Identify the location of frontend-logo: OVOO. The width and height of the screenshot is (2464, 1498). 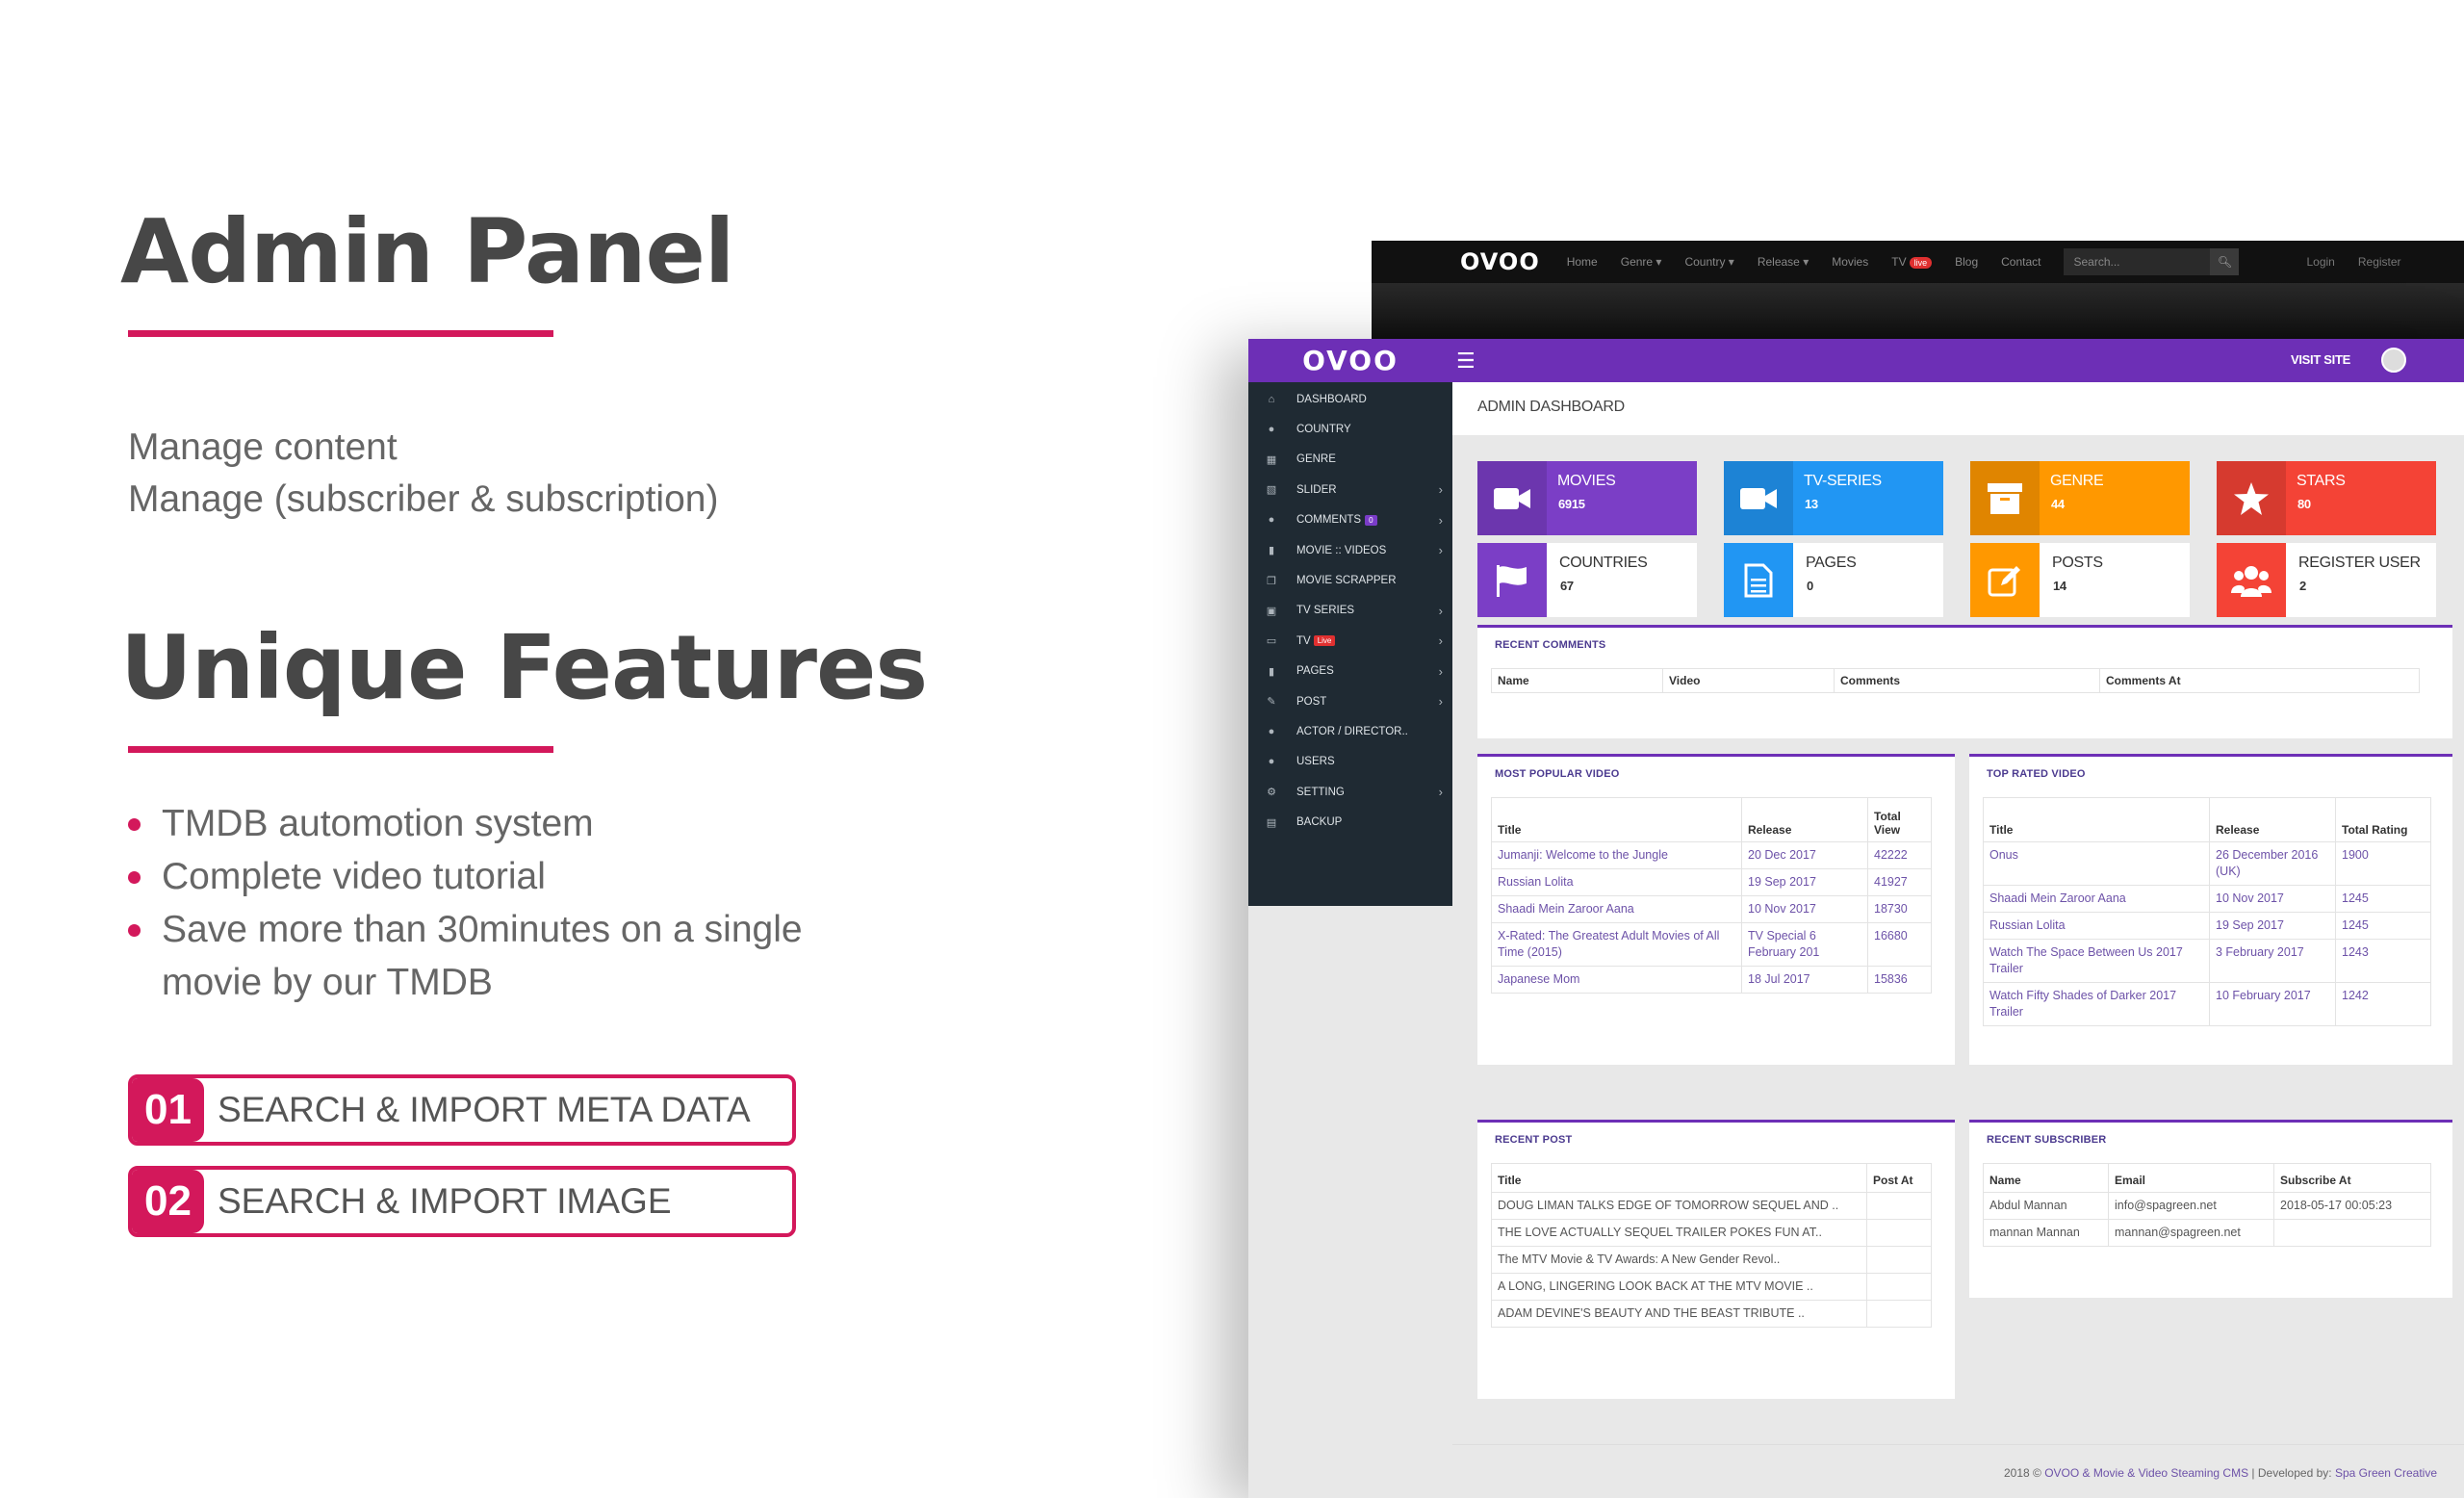
(1500, 262).